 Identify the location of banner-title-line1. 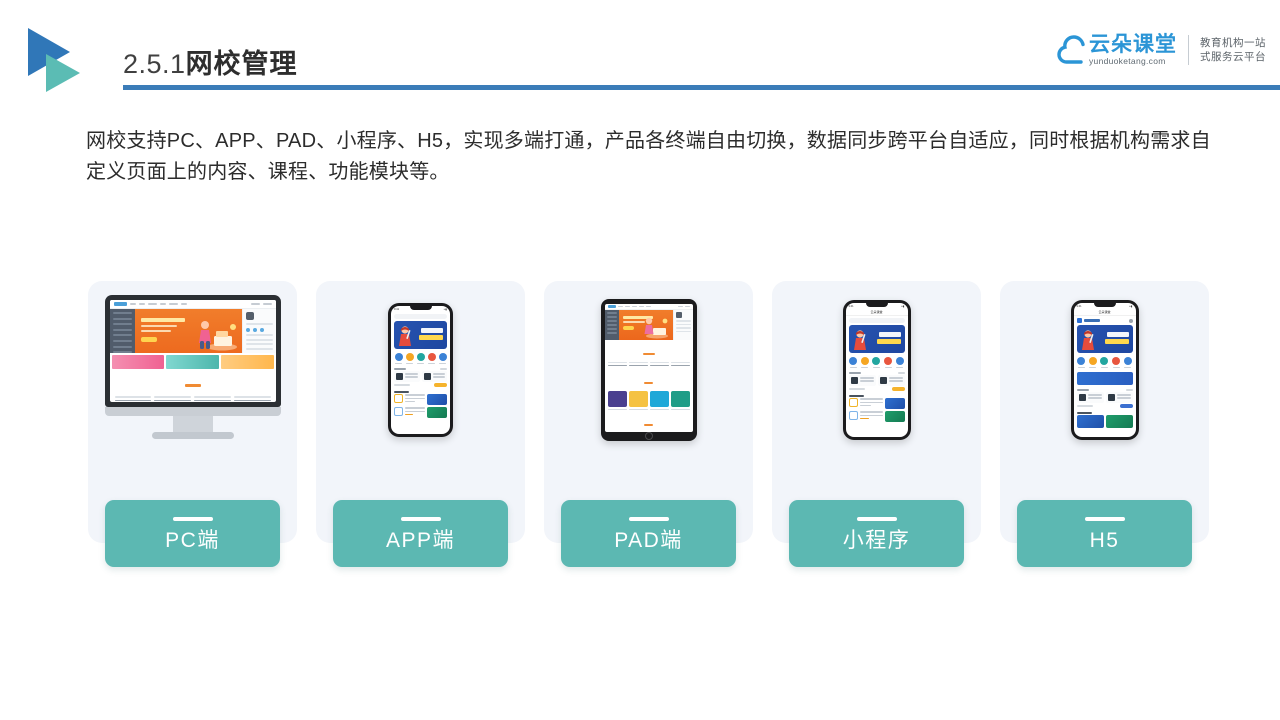
(1117, 334).